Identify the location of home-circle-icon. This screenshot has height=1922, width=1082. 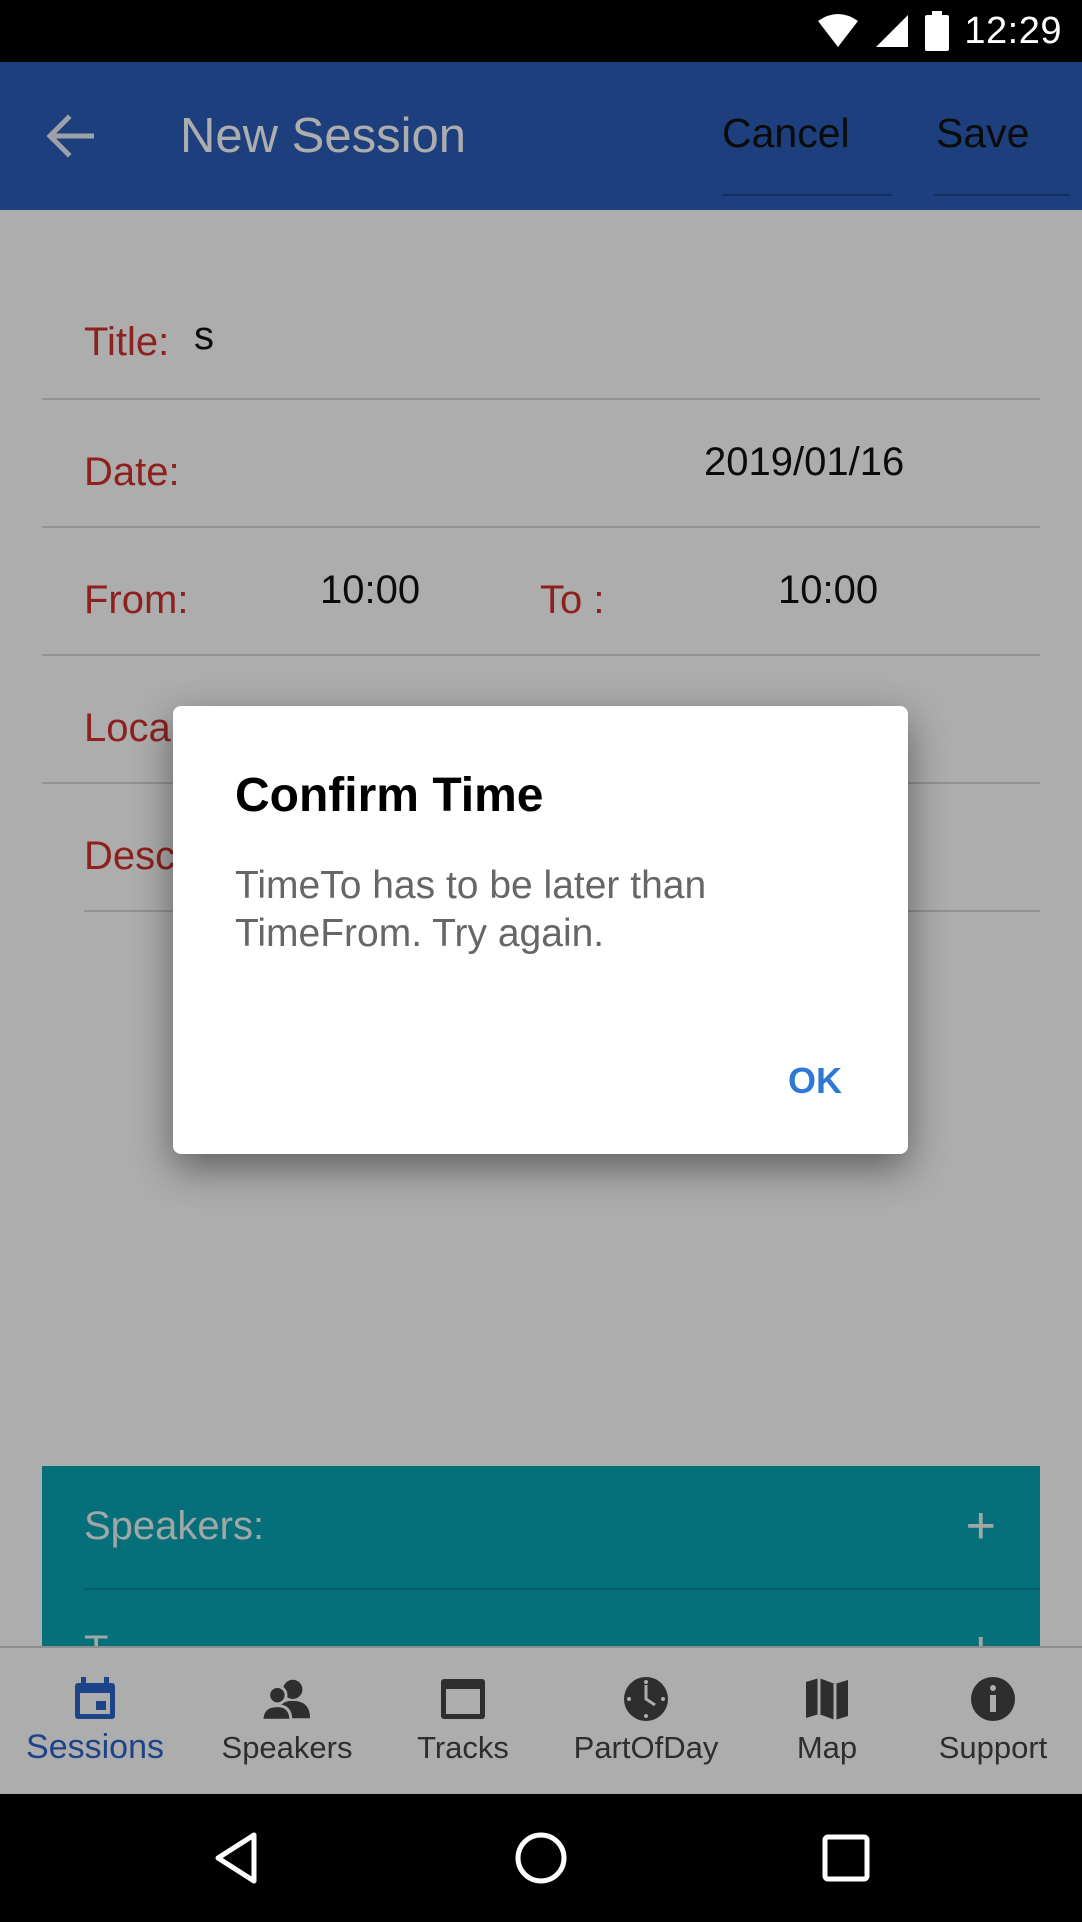
(541, 1858).